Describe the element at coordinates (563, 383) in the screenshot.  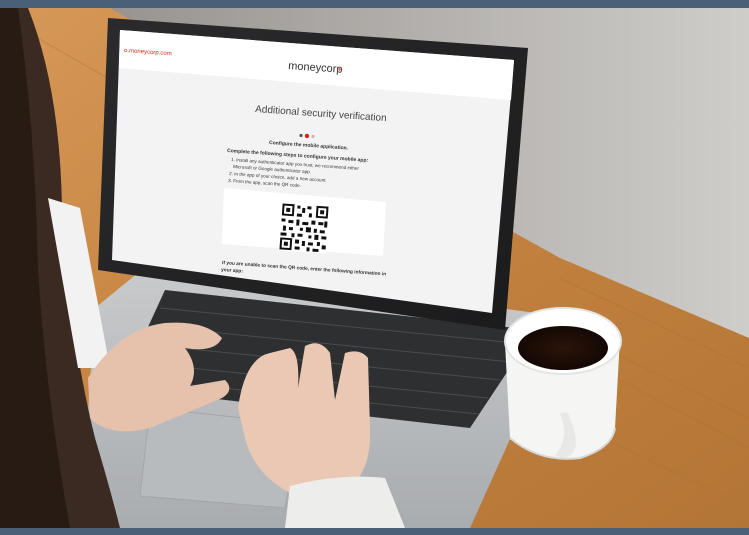
I see `coffee-cup` at that location.